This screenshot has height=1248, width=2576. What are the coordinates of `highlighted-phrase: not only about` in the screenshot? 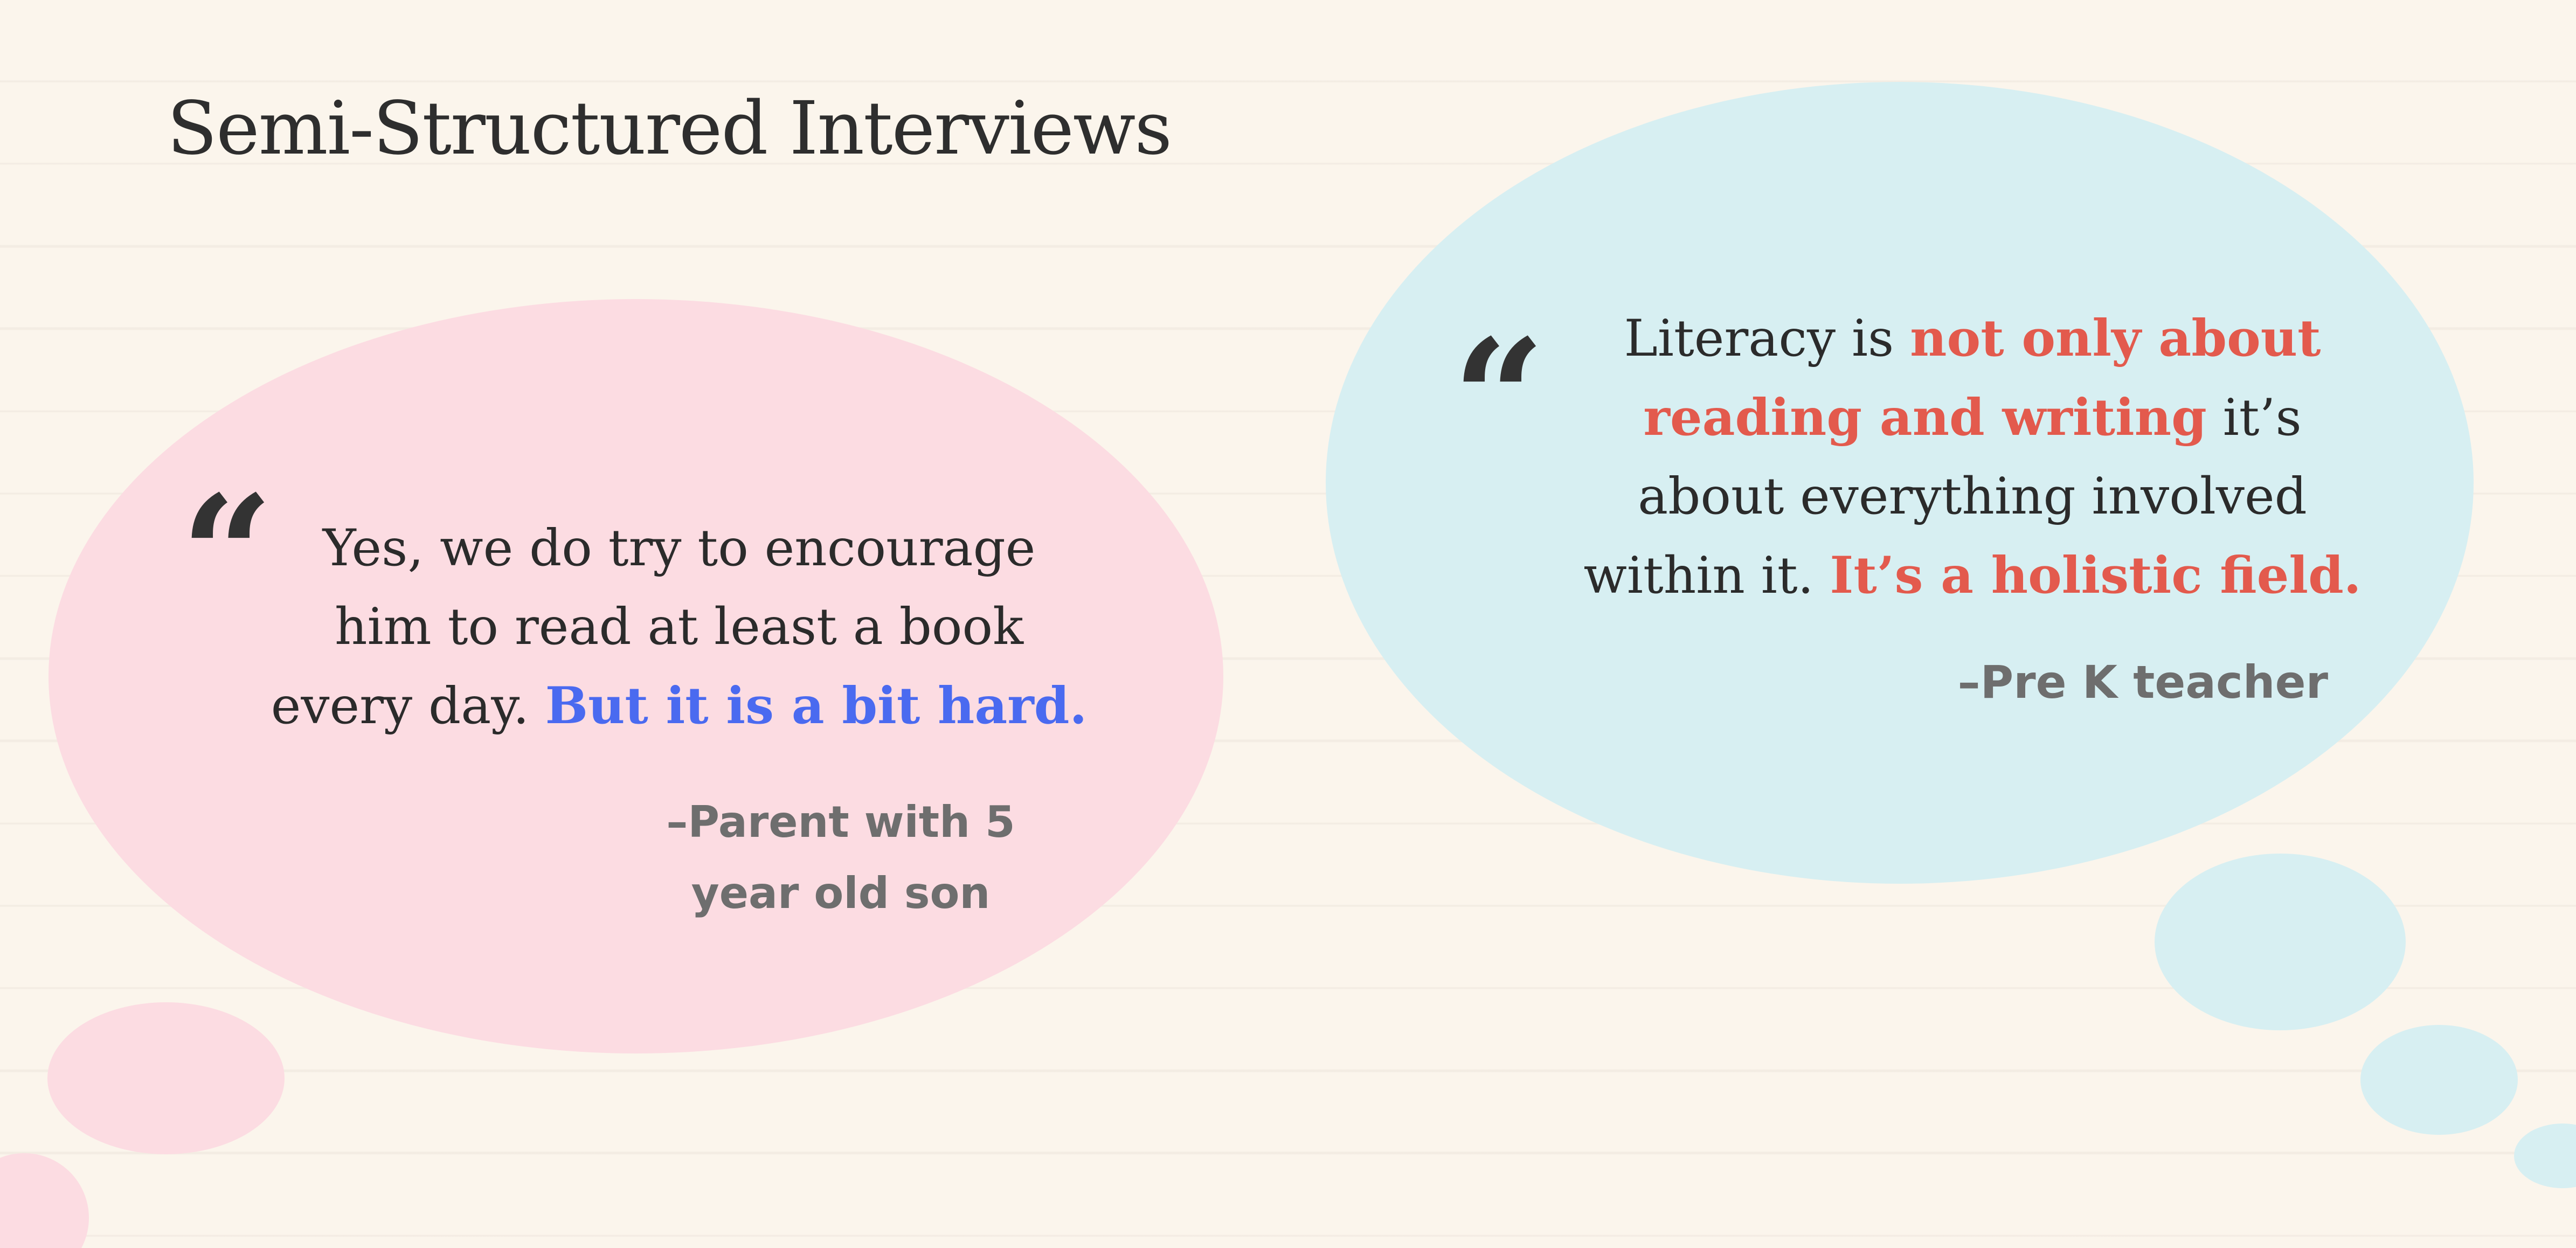 It's located at (2115, 339).